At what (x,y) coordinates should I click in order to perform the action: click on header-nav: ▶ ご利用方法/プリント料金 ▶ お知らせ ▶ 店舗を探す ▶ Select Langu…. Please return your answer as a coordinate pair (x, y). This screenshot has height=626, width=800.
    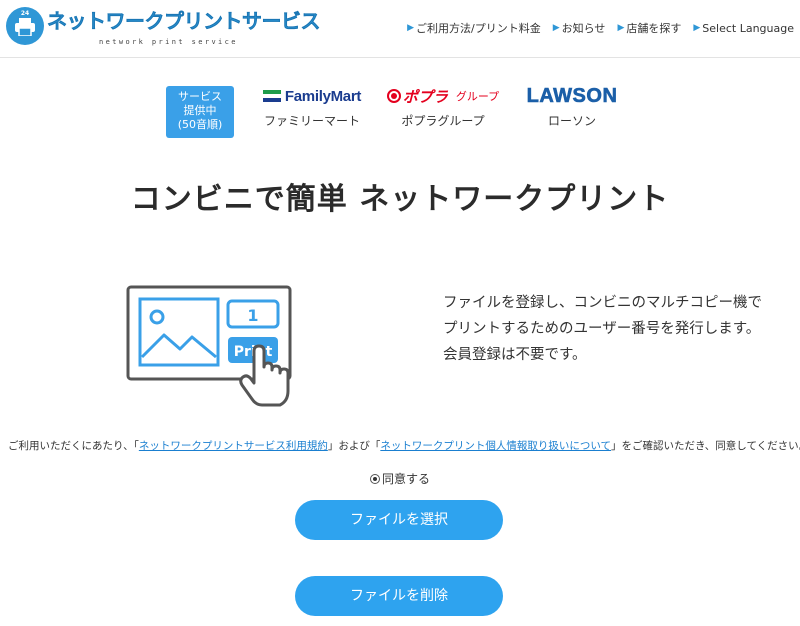
    Looking at the image, I should click on (594, 28).